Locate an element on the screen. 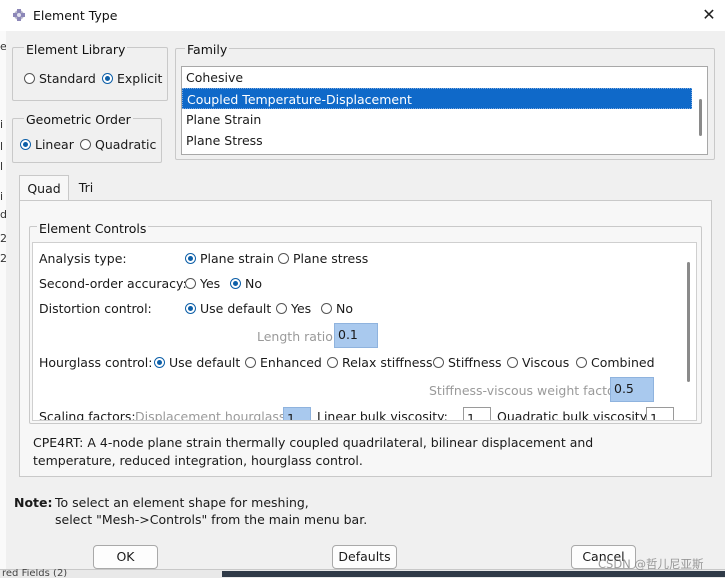 The image size is (725, 578). radio-distortion-yes: Yes is located at coordinates (293, 308).